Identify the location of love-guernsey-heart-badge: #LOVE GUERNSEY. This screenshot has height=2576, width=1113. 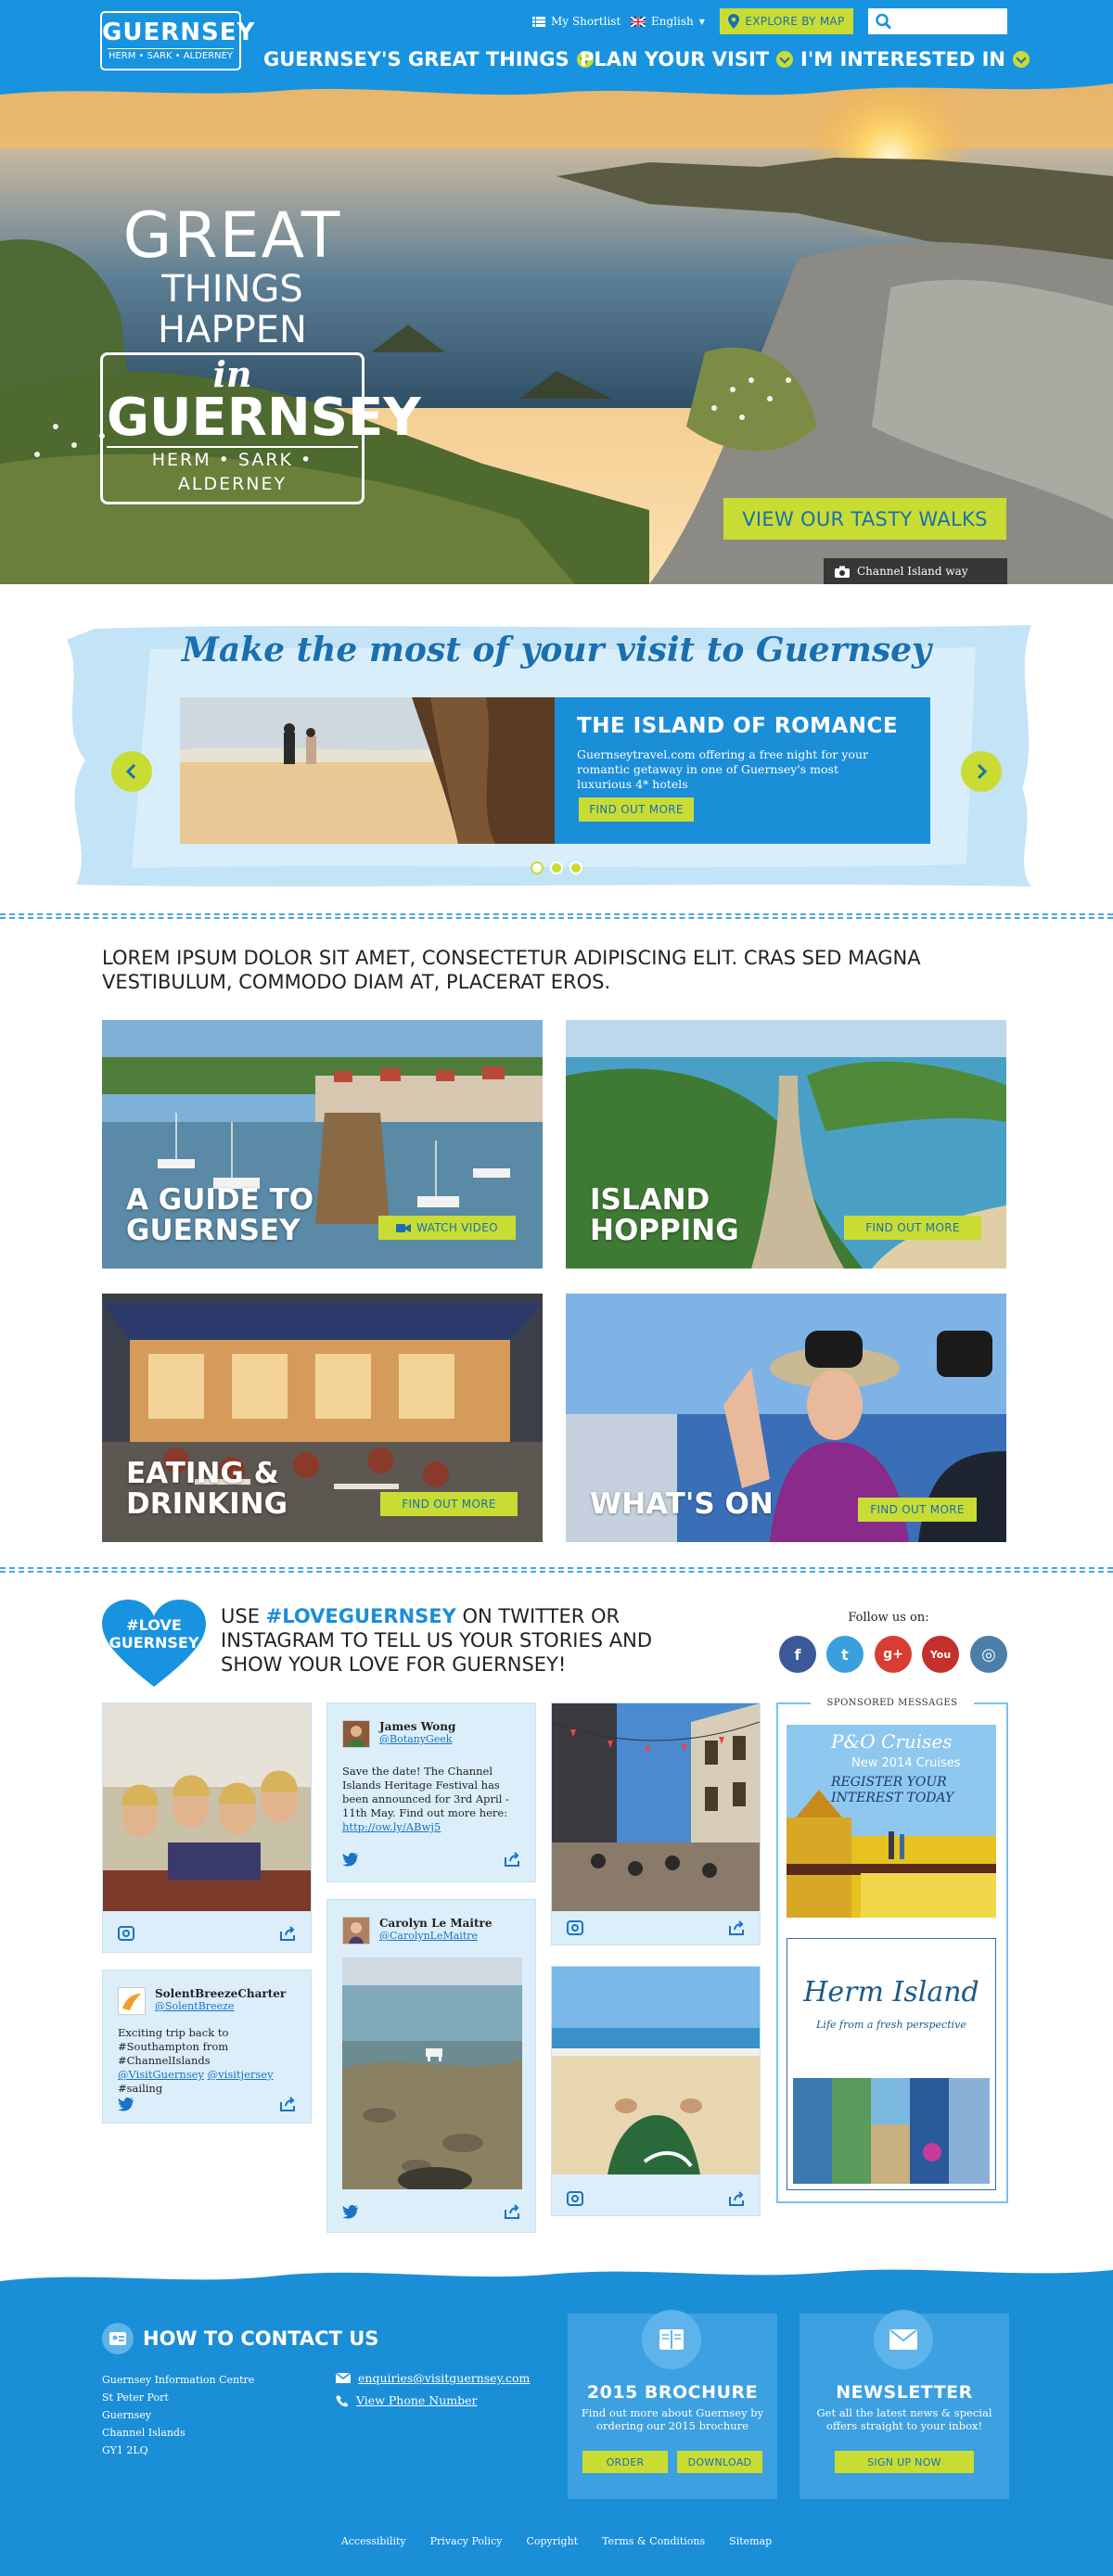
(154, 1645).